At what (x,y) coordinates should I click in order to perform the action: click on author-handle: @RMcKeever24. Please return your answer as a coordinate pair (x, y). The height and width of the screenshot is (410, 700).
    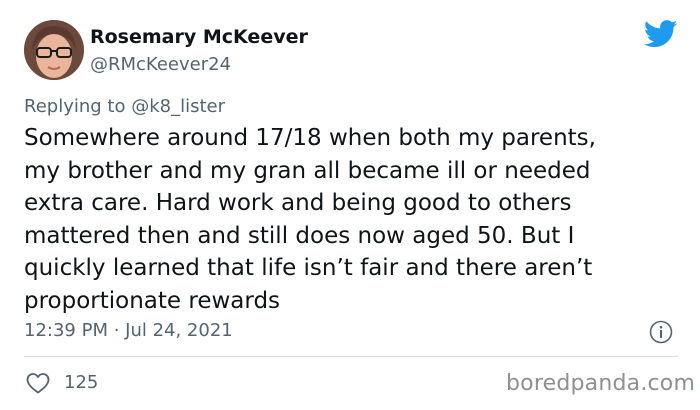
    Looking at the image, I should click on (160, 64).